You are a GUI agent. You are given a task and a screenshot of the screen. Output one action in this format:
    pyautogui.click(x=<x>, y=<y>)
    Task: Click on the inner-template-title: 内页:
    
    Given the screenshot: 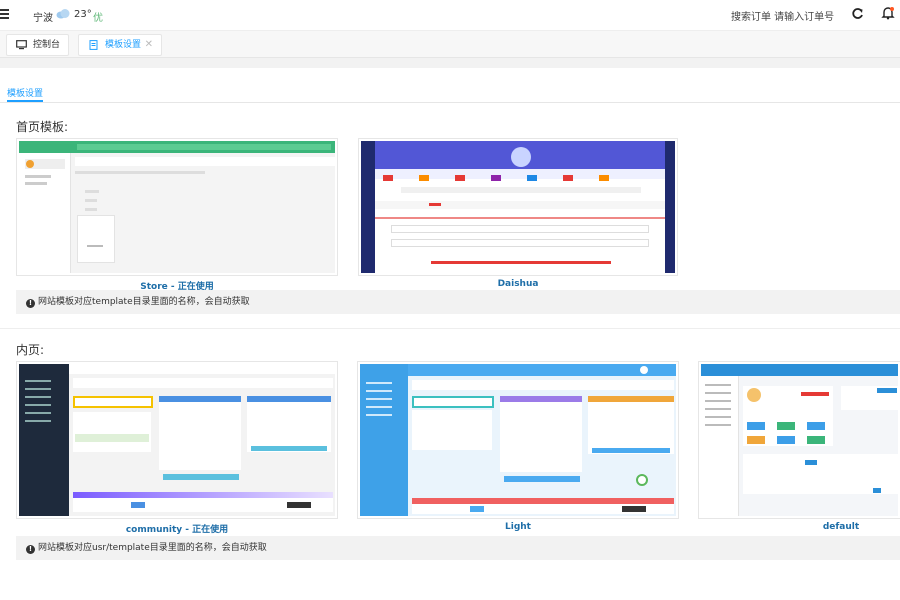 What is the action you would take?
    pyautogui.click(x=30, y=350)
    